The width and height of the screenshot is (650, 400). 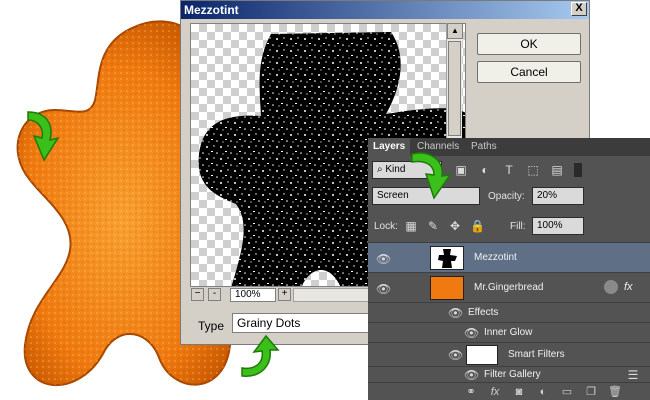 I want to click on adjustment-layer-icon: ◐, so click(x=543, y=392).